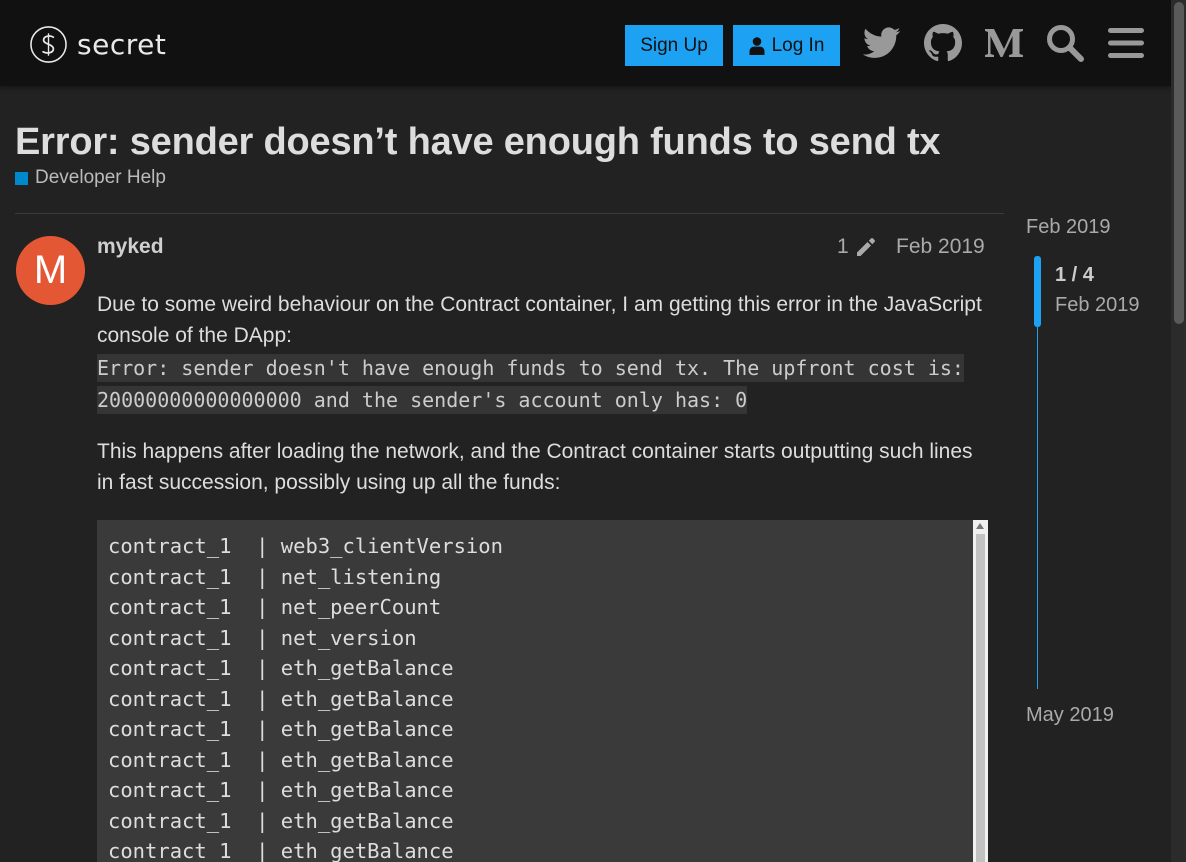  Describe the element at coordinates (1037, 291) in the screenshot. I see `timeline-handle` at that location.